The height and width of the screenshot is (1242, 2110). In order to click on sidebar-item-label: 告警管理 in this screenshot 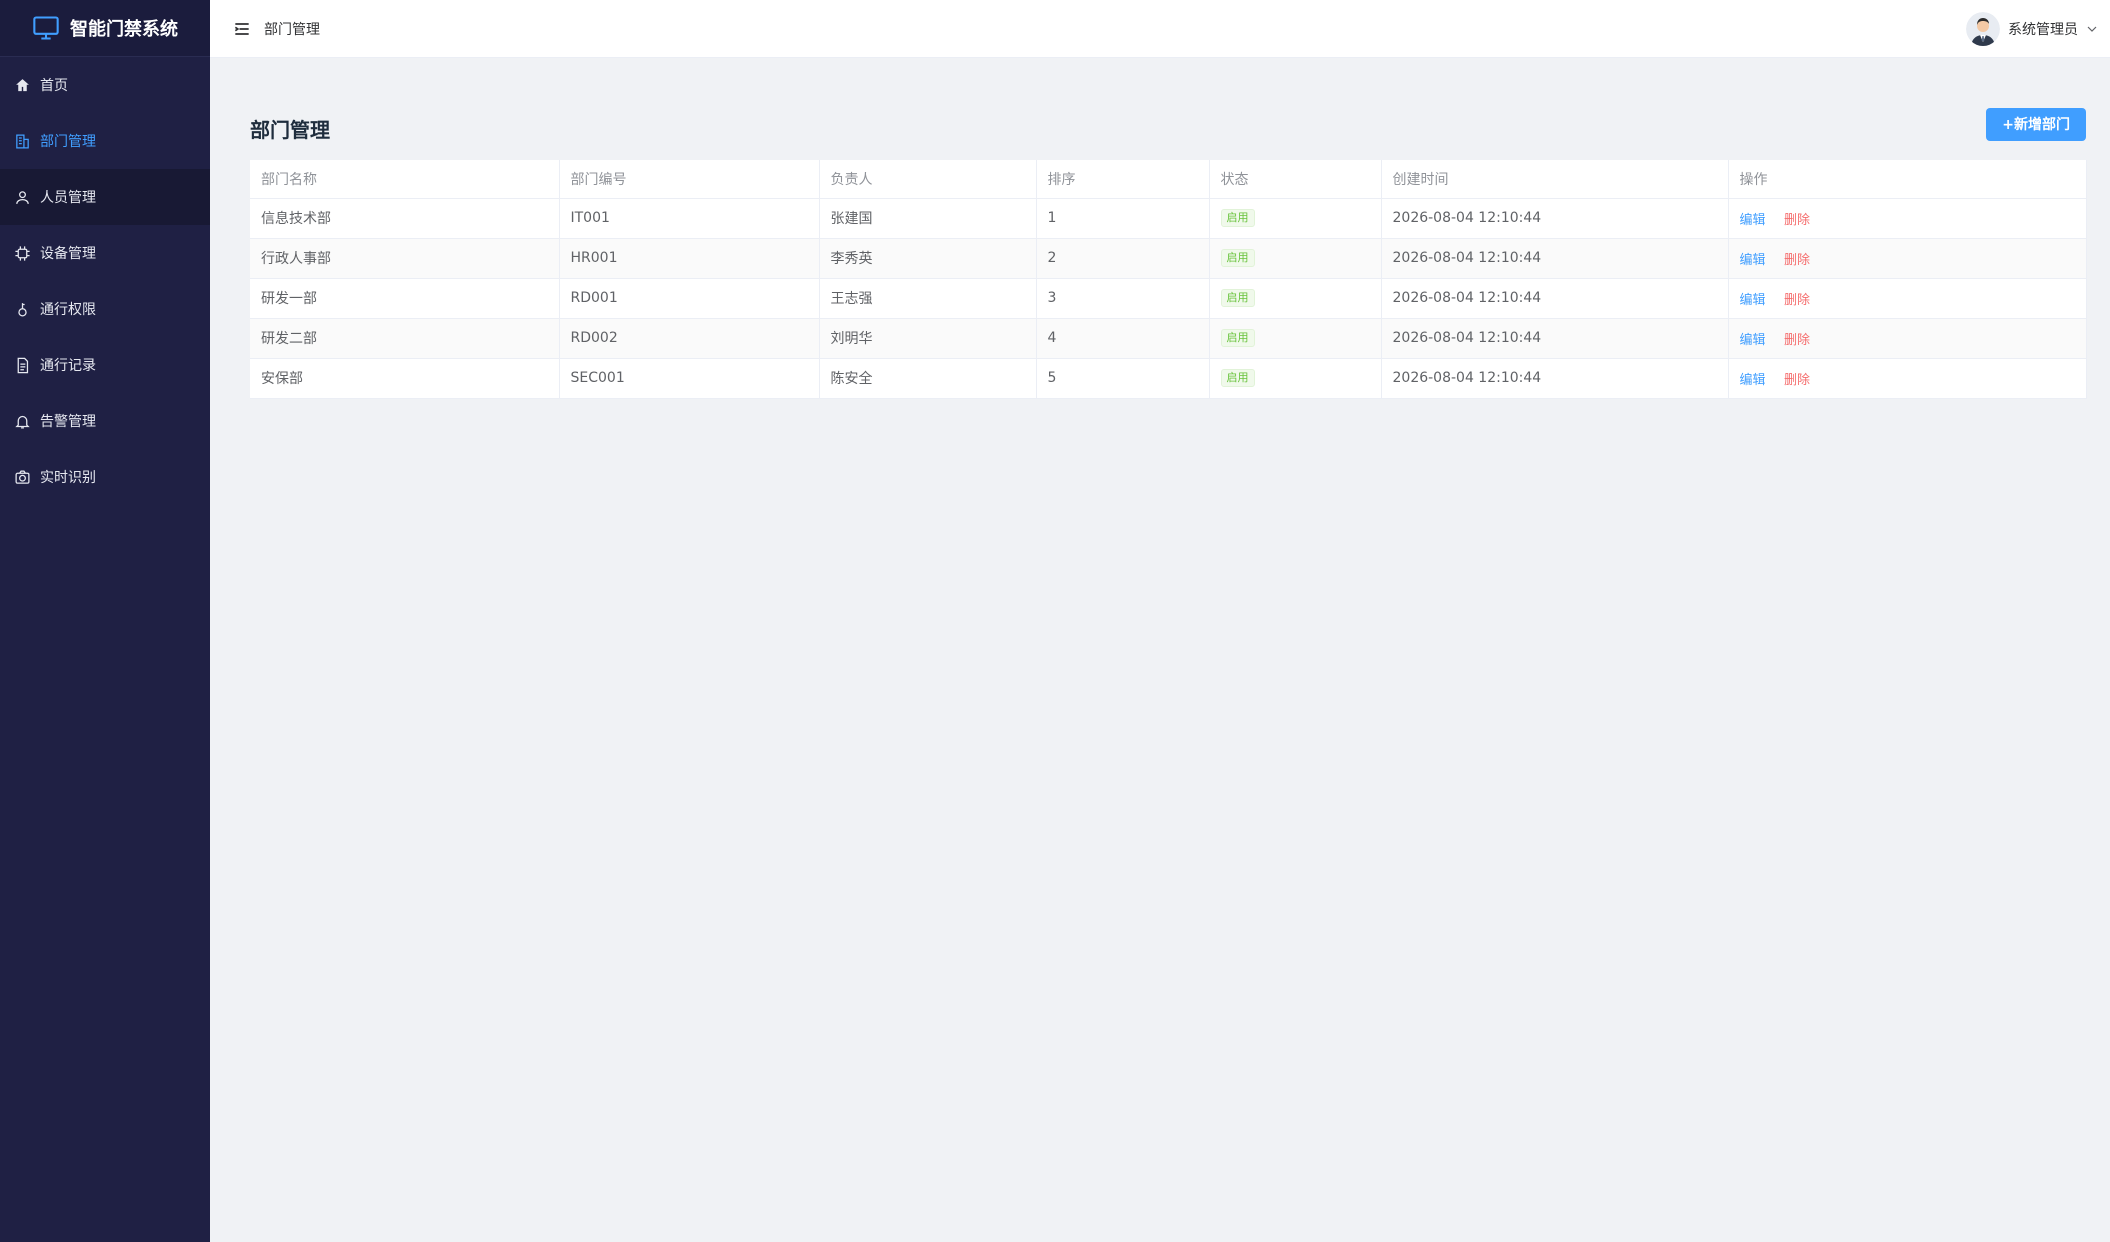, I will do `click(68, 422)`.